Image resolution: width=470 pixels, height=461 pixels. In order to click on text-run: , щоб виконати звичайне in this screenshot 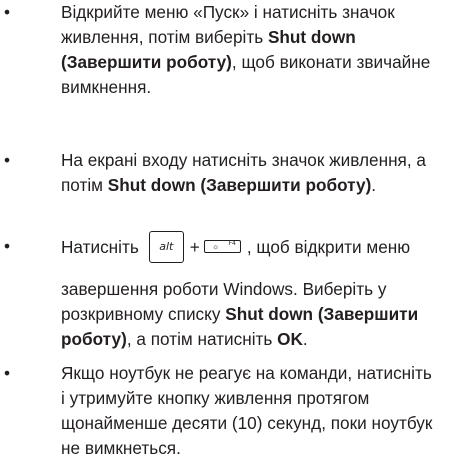, I will do `click(331, 62)`.